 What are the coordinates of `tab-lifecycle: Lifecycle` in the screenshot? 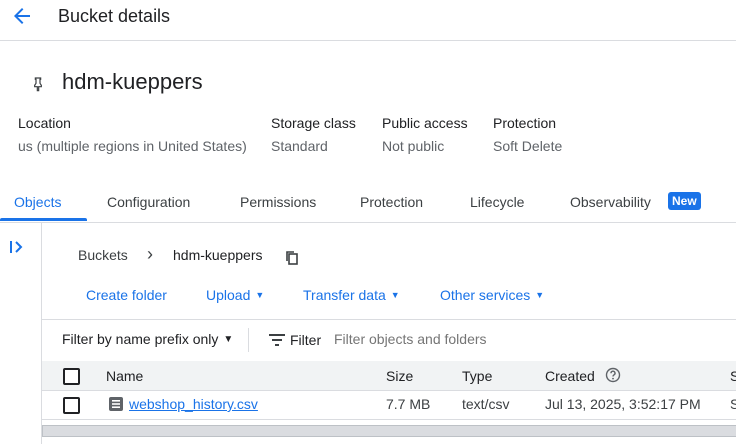 It's located at (497, 202).